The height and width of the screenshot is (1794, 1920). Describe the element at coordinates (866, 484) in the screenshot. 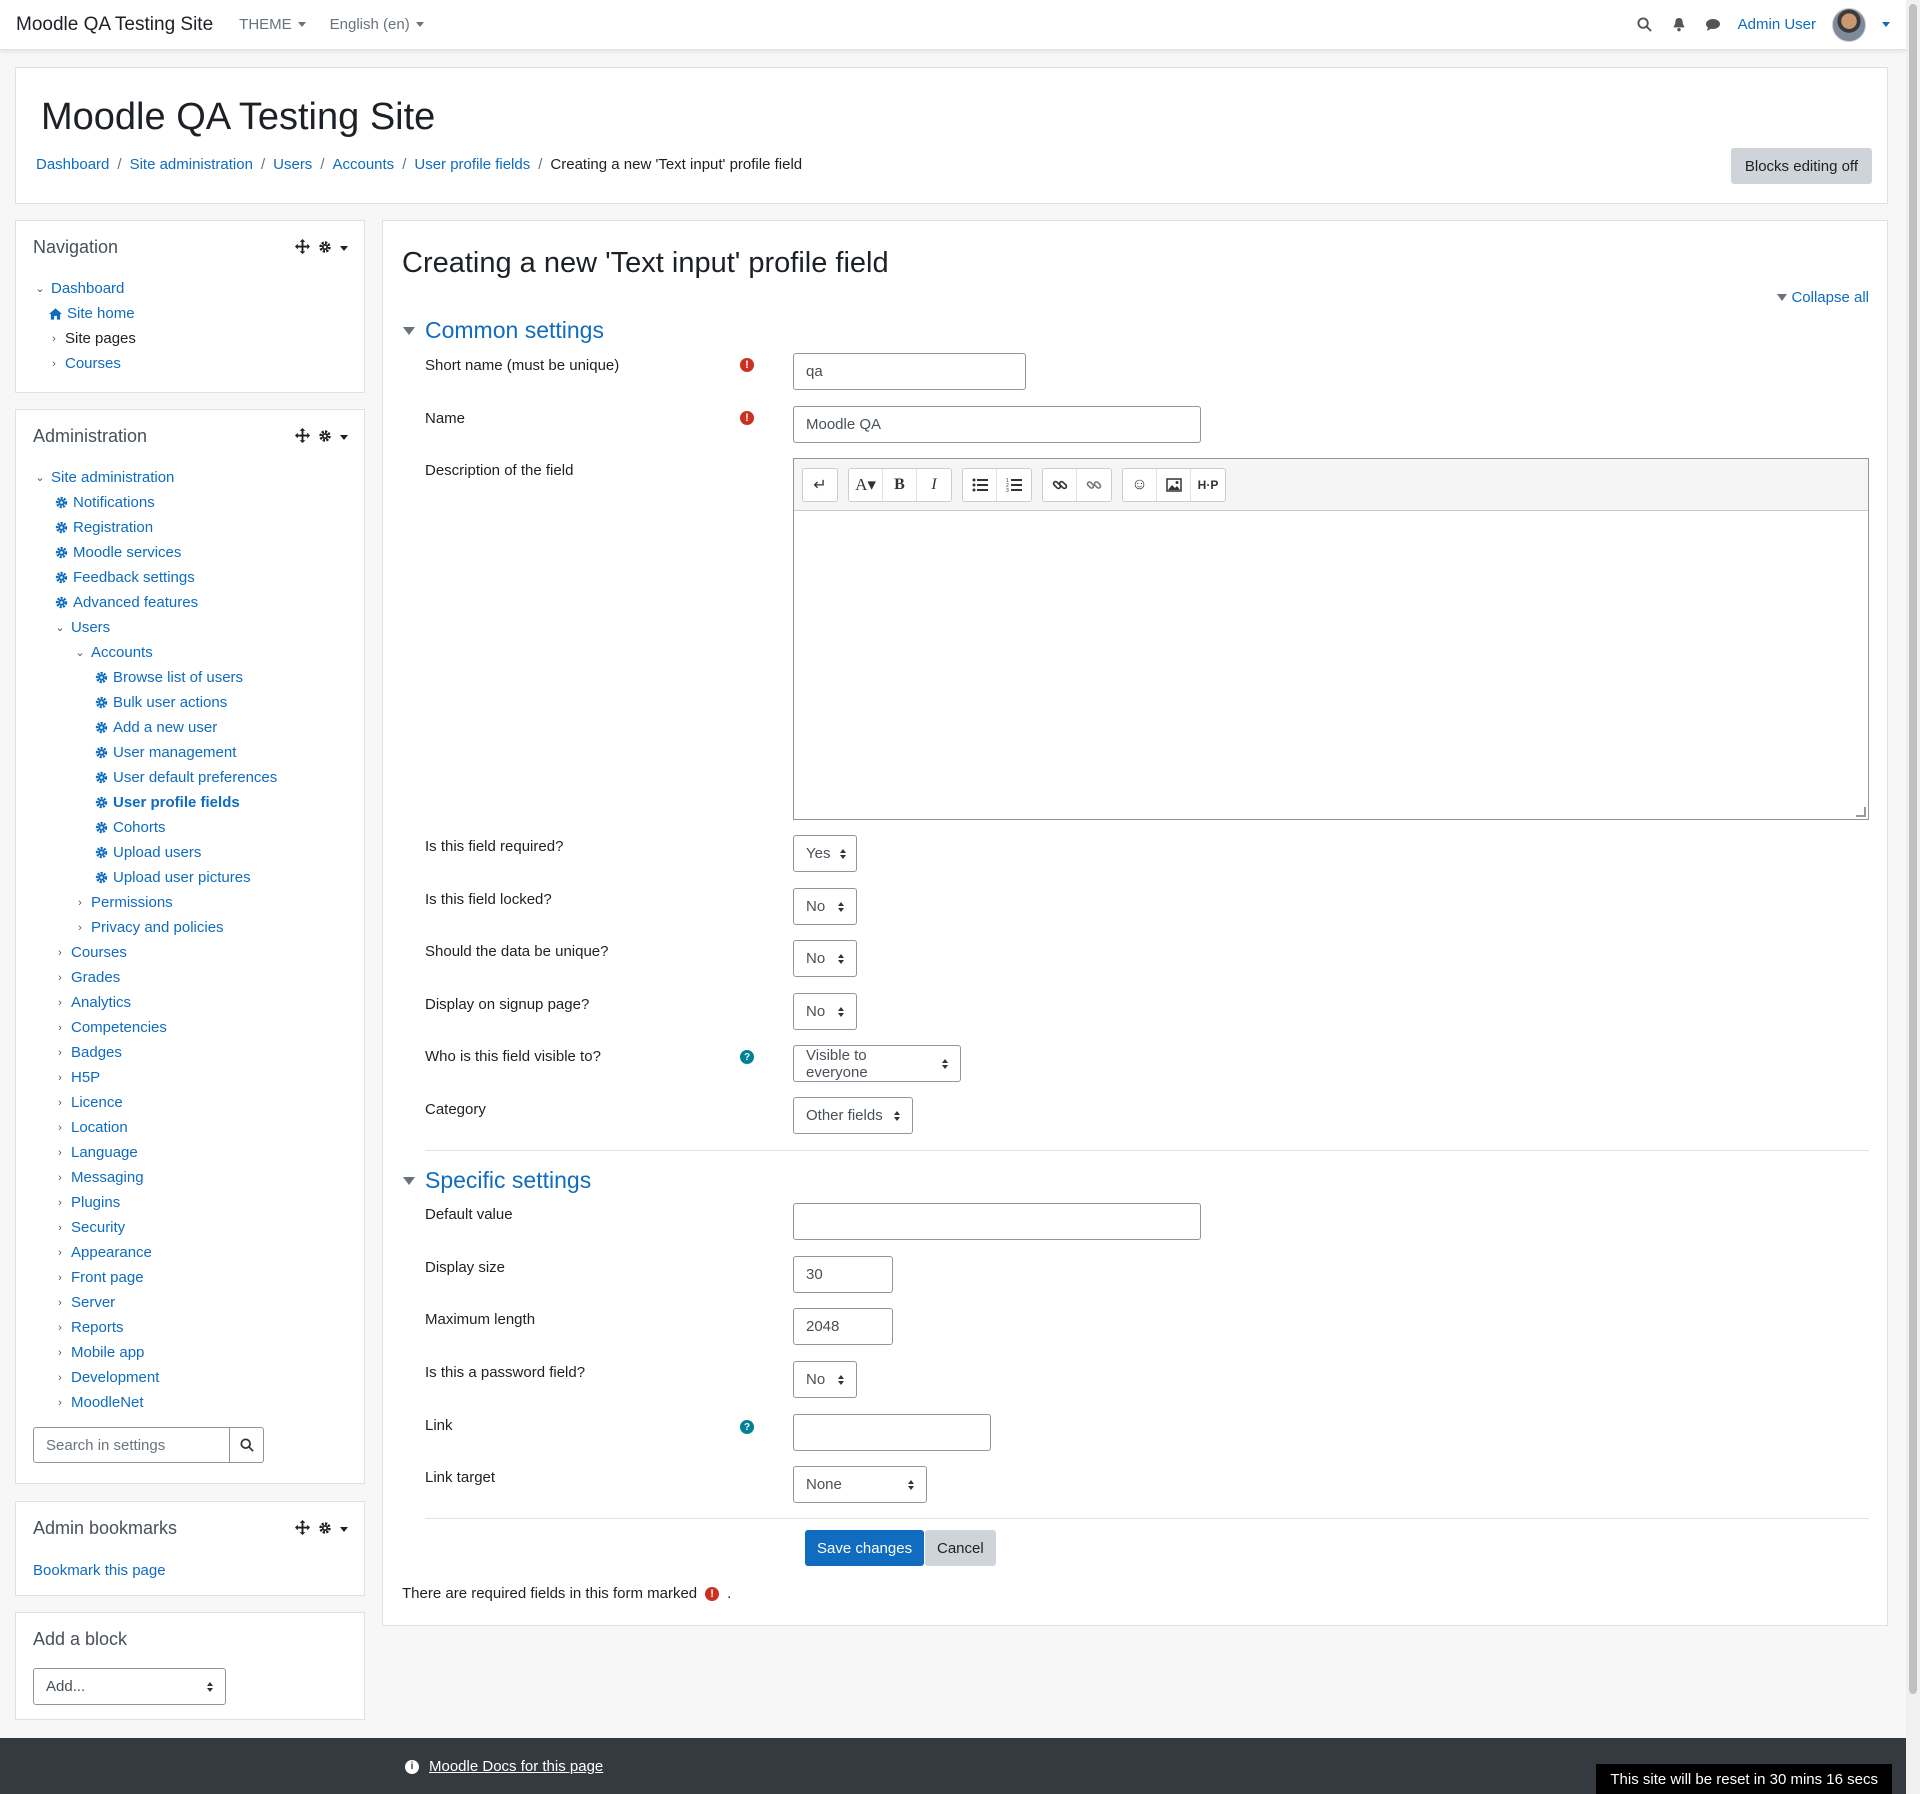

I see `font-style-icon: A▾` at that location.